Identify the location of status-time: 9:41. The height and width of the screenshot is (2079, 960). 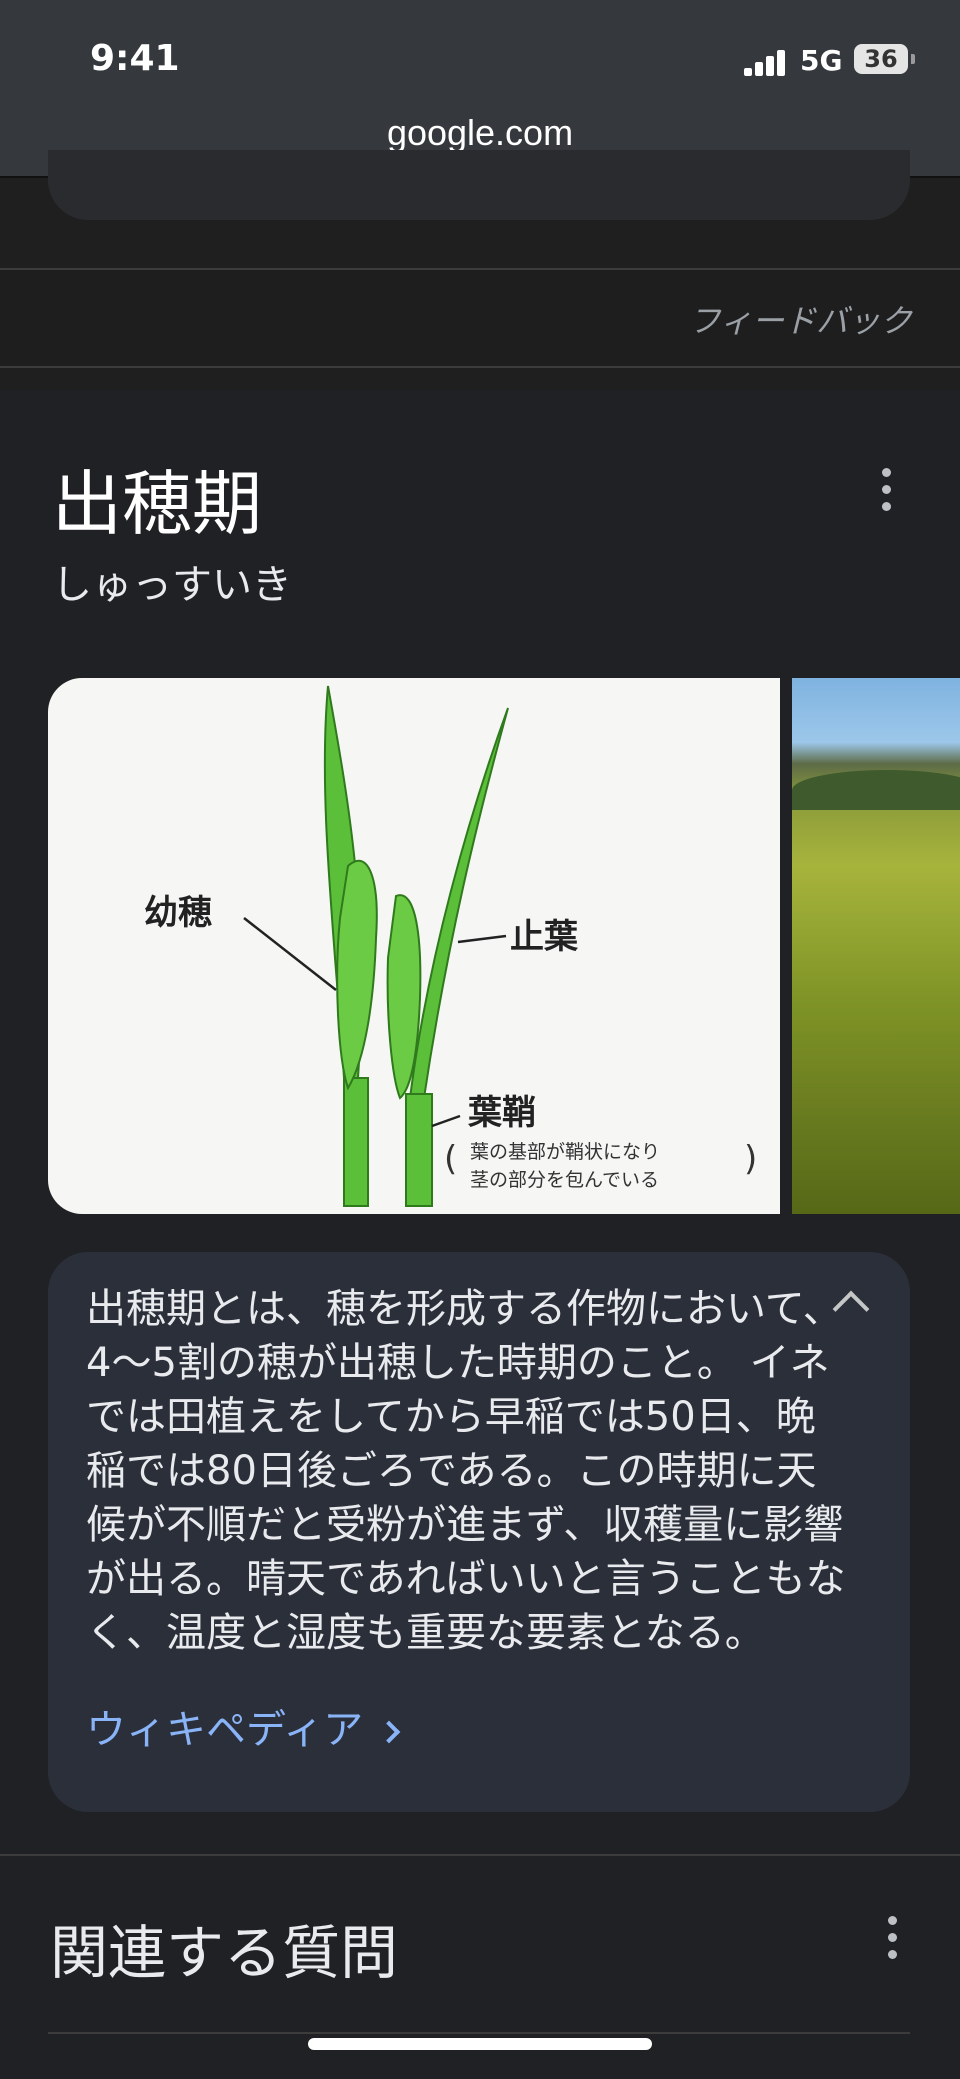
(135, 58).